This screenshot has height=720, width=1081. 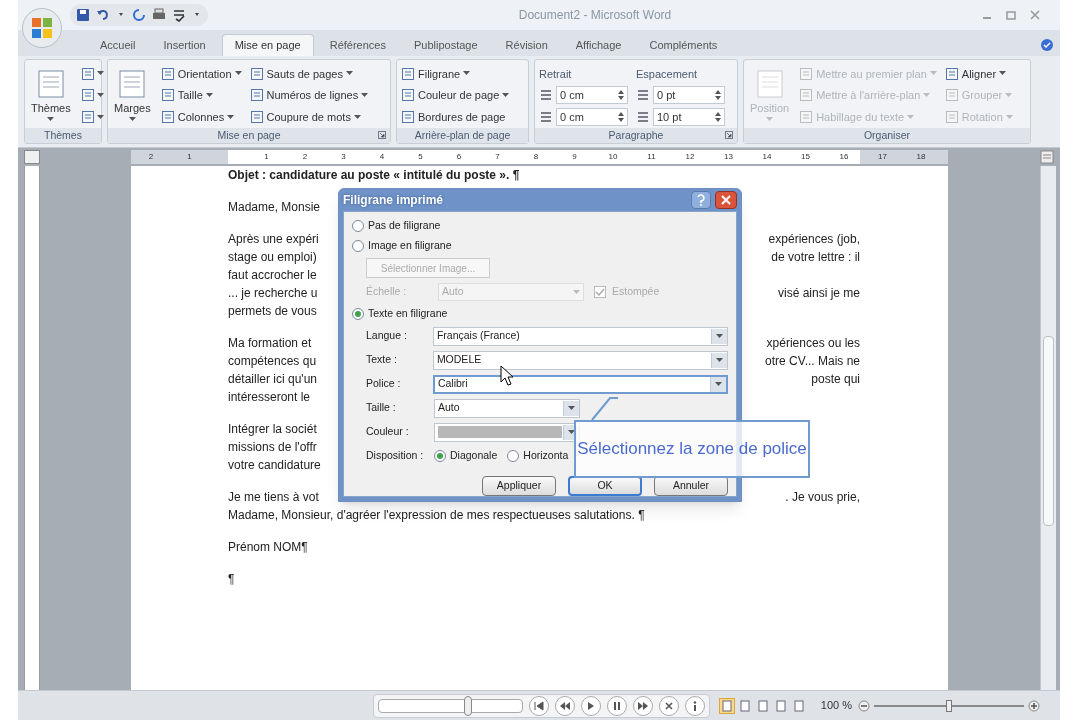 What do you see at coordinates (410, 246) in the screenshot?
I see `option-label: Image en filigrane` at bounding box center [410, 246].